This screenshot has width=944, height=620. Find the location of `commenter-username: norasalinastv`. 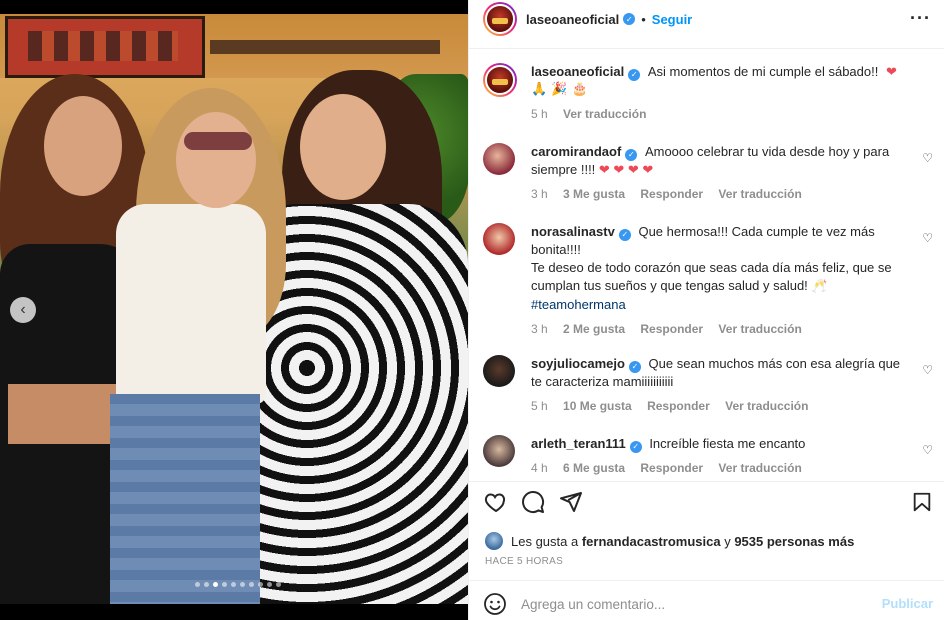

commenter-username: norasalinastv is located at coordinates (573, 231).